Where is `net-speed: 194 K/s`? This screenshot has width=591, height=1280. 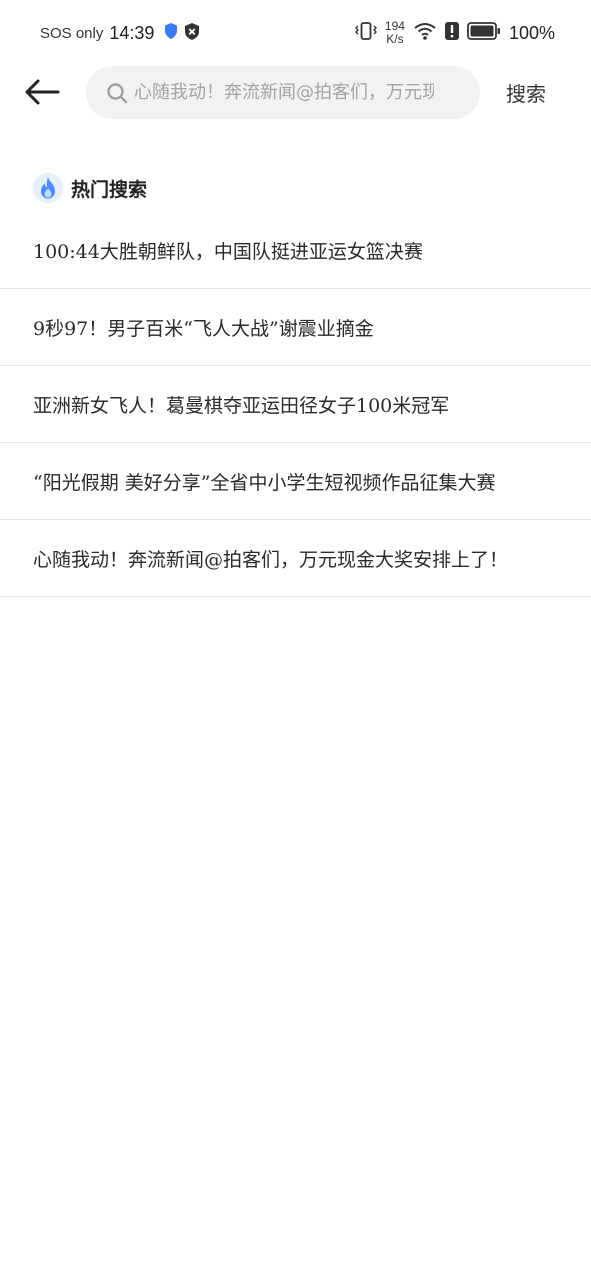
net-speed: 194 K/s is located at coordinates (395, 33).